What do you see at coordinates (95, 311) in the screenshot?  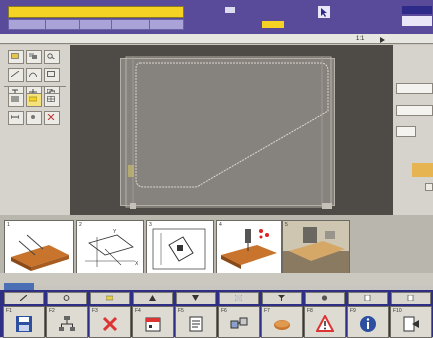 I see `function-key-label: F3` at bounding box center [95, 311].